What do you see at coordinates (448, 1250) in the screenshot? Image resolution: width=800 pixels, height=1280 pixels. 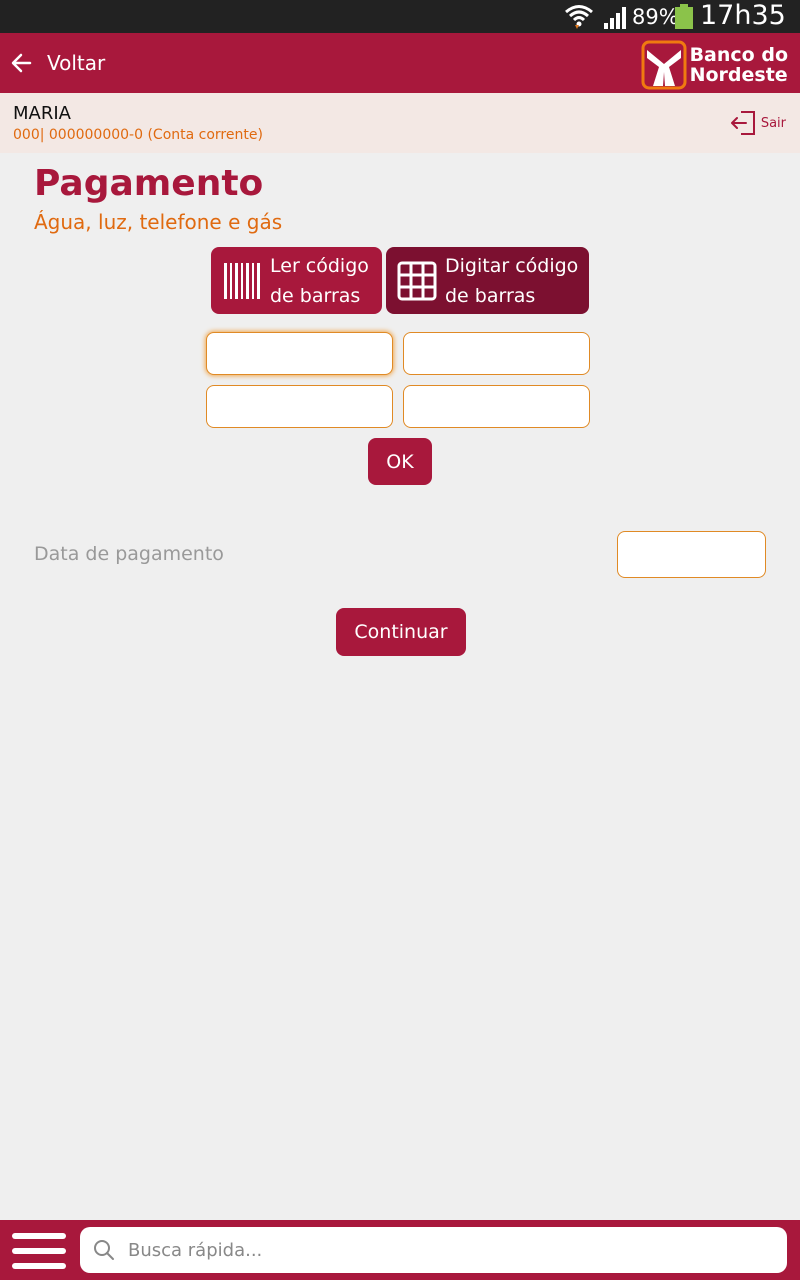 I see `search-input` at bounding box center [448, 1250].